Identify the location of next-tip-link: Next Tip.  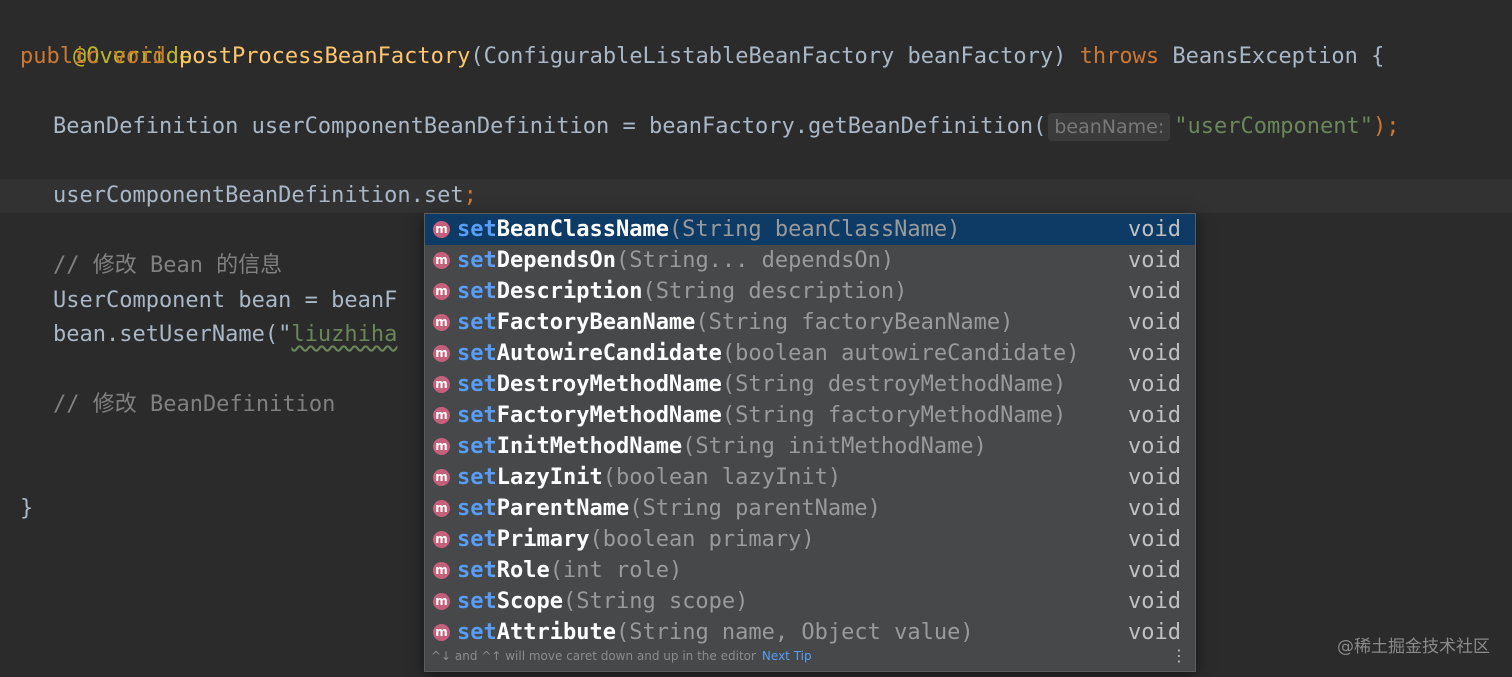
(787, 656).